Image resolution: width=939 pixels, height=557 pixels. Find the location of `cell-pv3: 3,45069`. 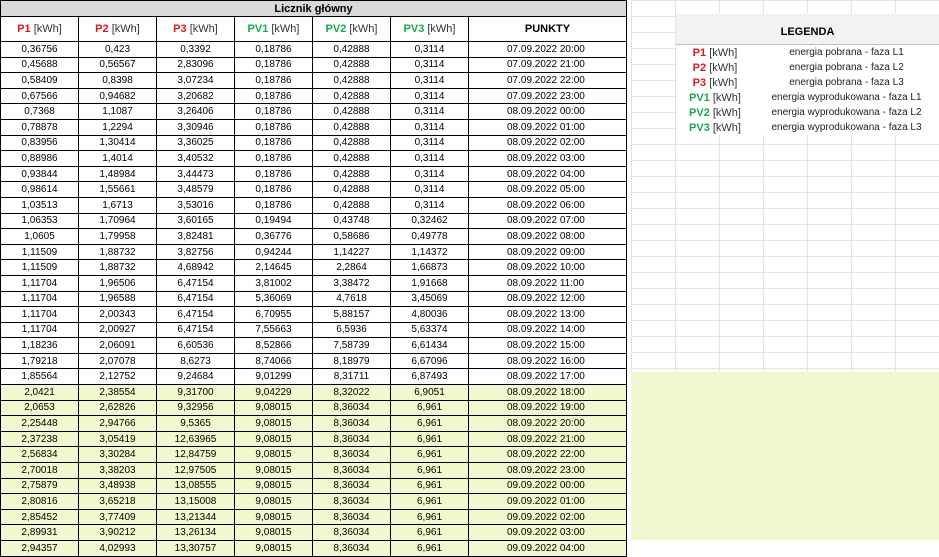

cell-pv3: 3,45069 is located at coordinates (429, 299).